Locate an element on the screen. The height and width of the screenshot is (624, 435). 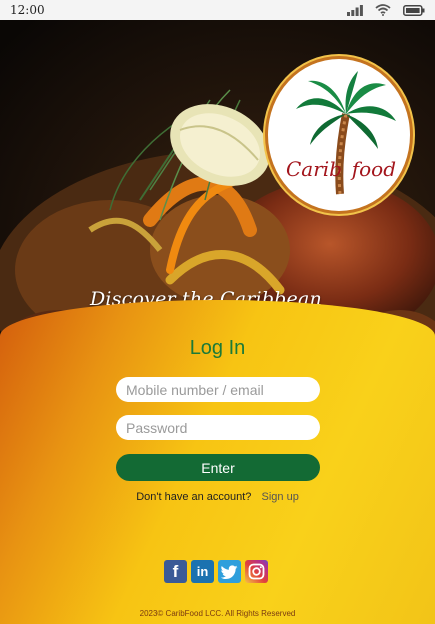
status-bar: 12:00 is located at coordinates (217, 10).